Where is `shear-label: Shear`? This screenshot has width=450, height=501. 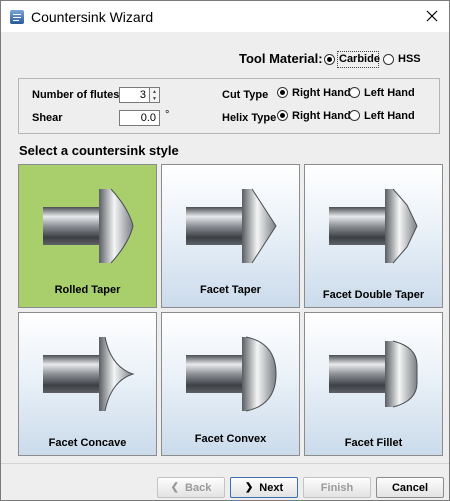
shear-label: Shear is located at coordinates (47, 118).